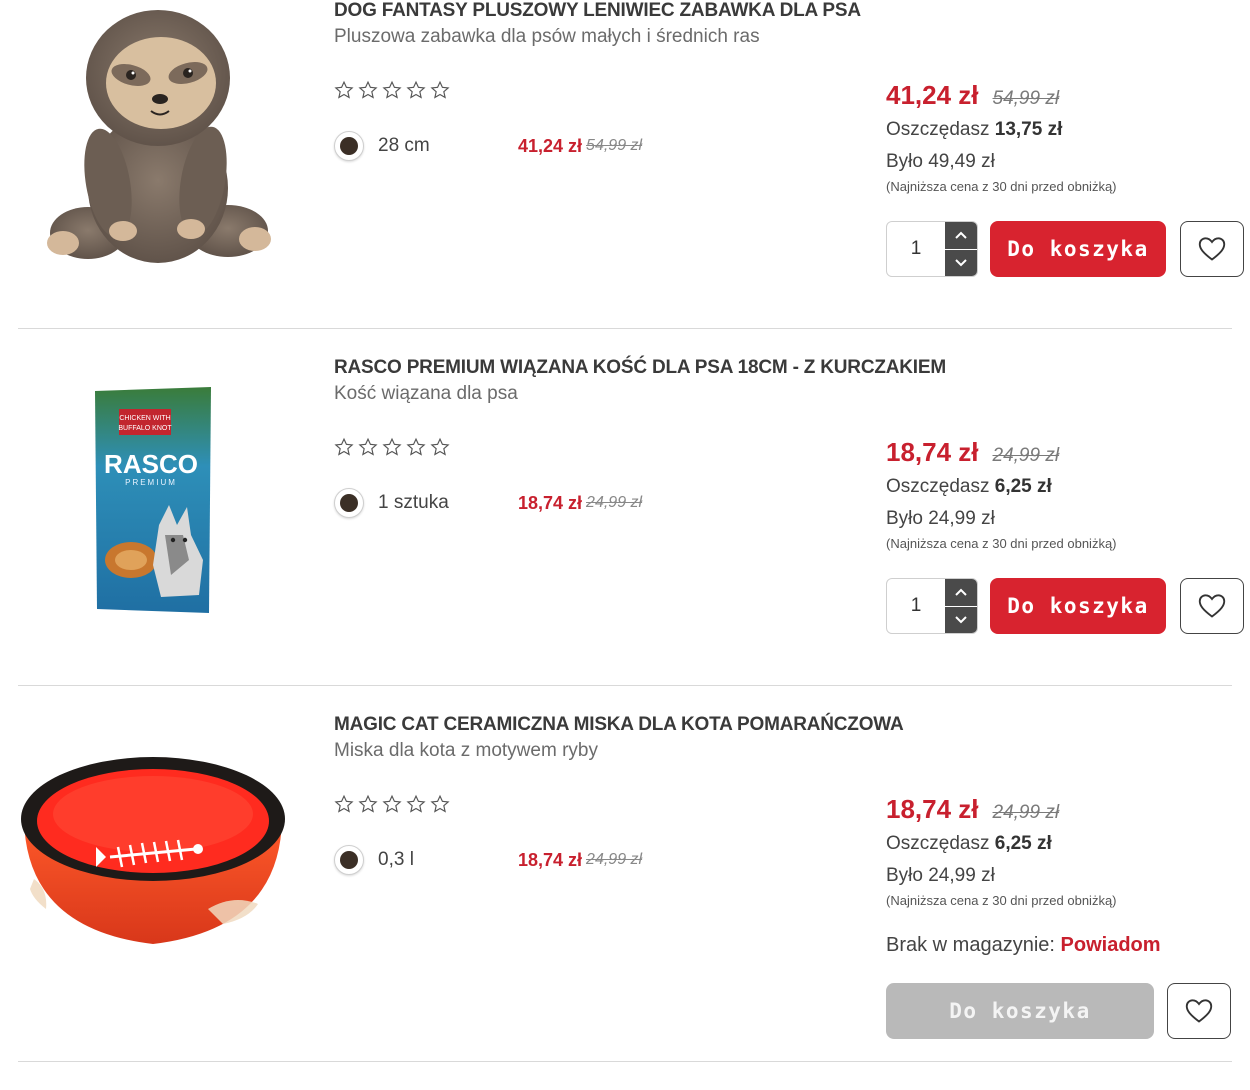 This screenshot has height=1090, width=1250. What do you see at coordinates (940, 161) in the screenshot?
I see `previous-price: Było 49,49 zł` at bounding box center [940, 161].